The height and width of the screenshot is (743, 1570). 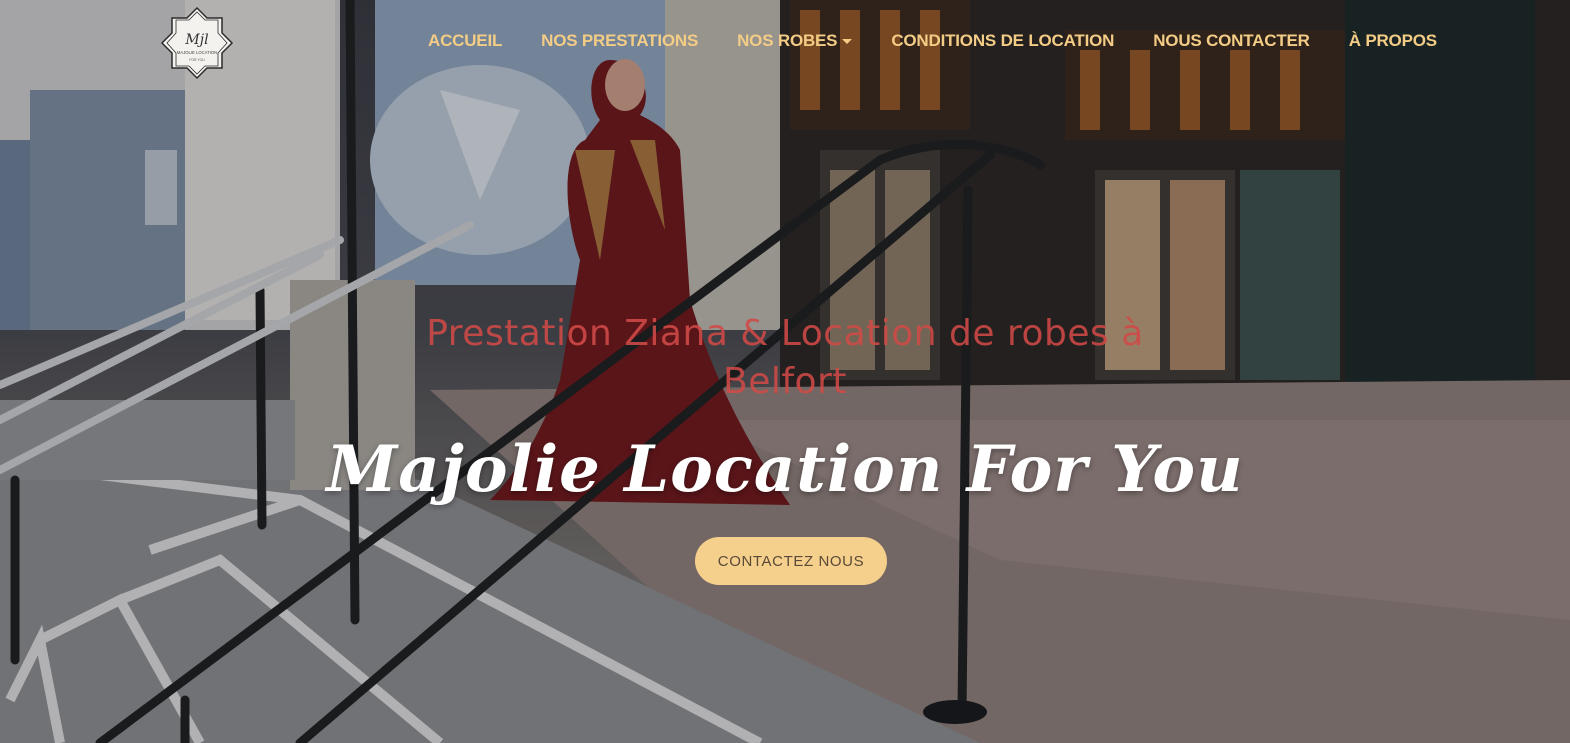 I want to click on nav-item-label: À PROPOS, so click(x=1392, y=40).